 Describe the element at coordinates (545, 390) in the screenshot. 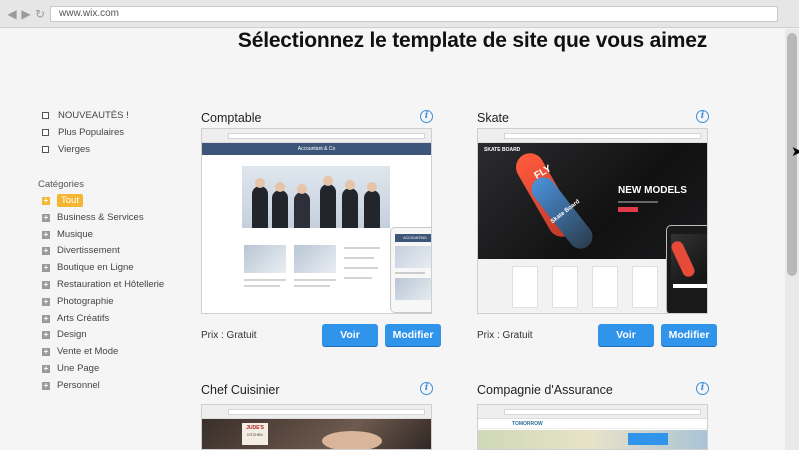

I see `template-name: Compagnie d'Assurance` at that location.